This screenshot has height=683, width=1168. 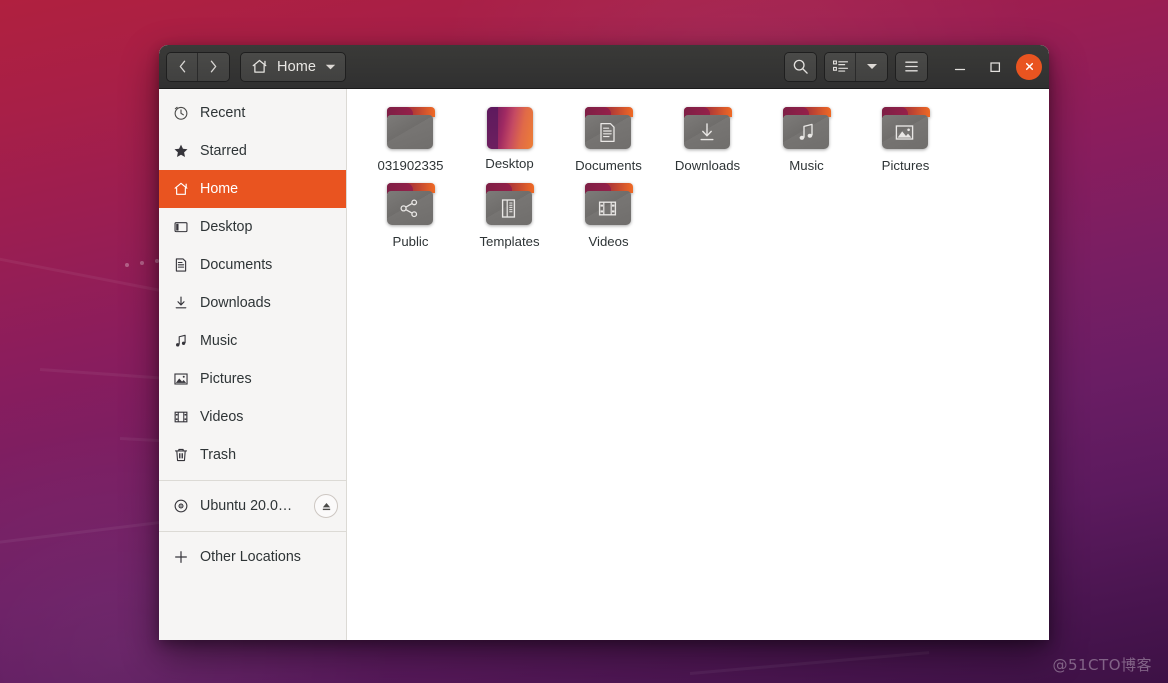 I want to click on template-icon, so click(x=509, y=208).